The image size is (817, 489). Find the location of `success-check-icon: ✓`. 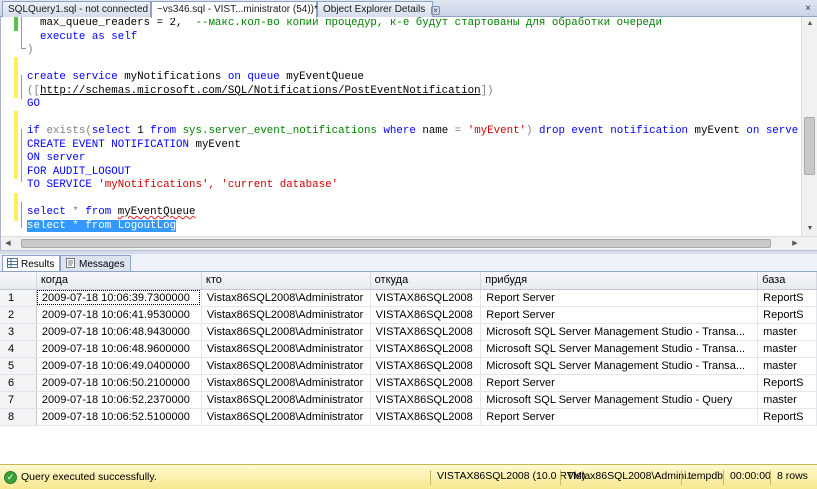

success-check-icon: ✓ is located at coordinates (10, 477).